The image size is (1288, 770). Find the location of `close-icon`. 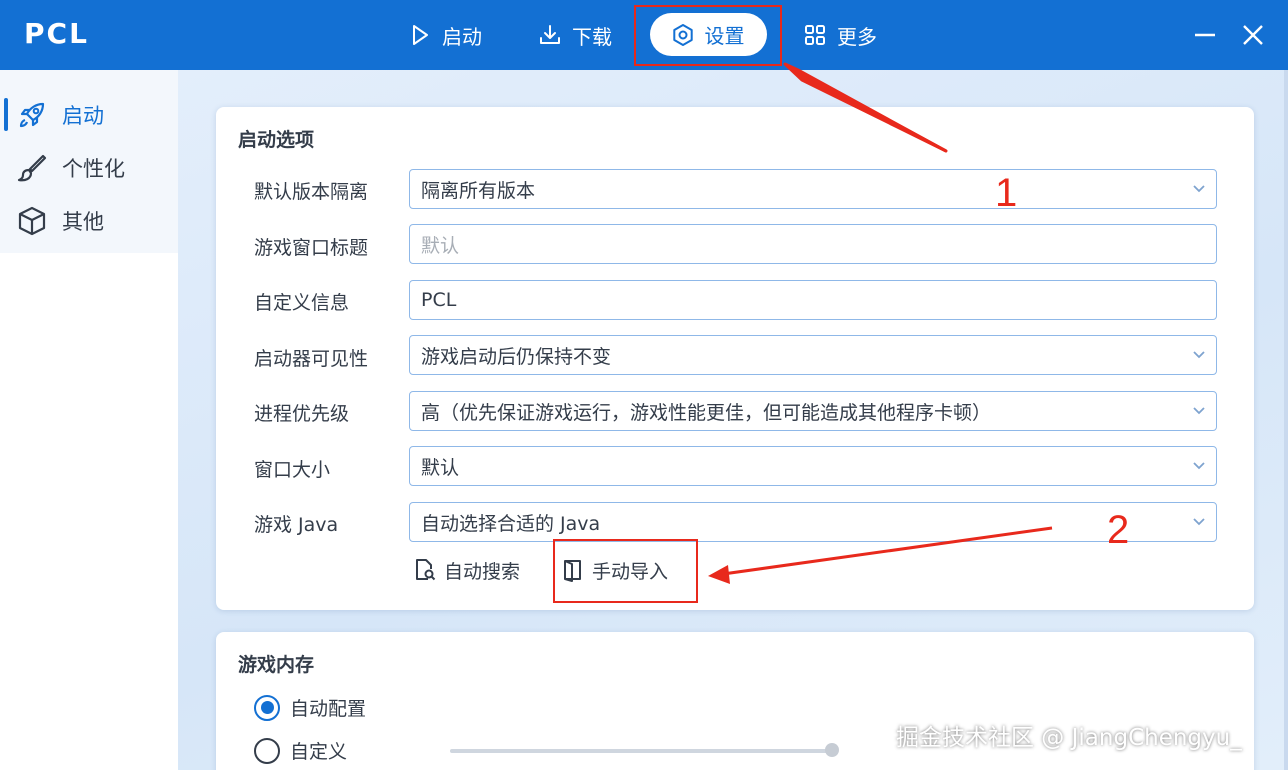

close-icon is located at coordinates (1253, 35).